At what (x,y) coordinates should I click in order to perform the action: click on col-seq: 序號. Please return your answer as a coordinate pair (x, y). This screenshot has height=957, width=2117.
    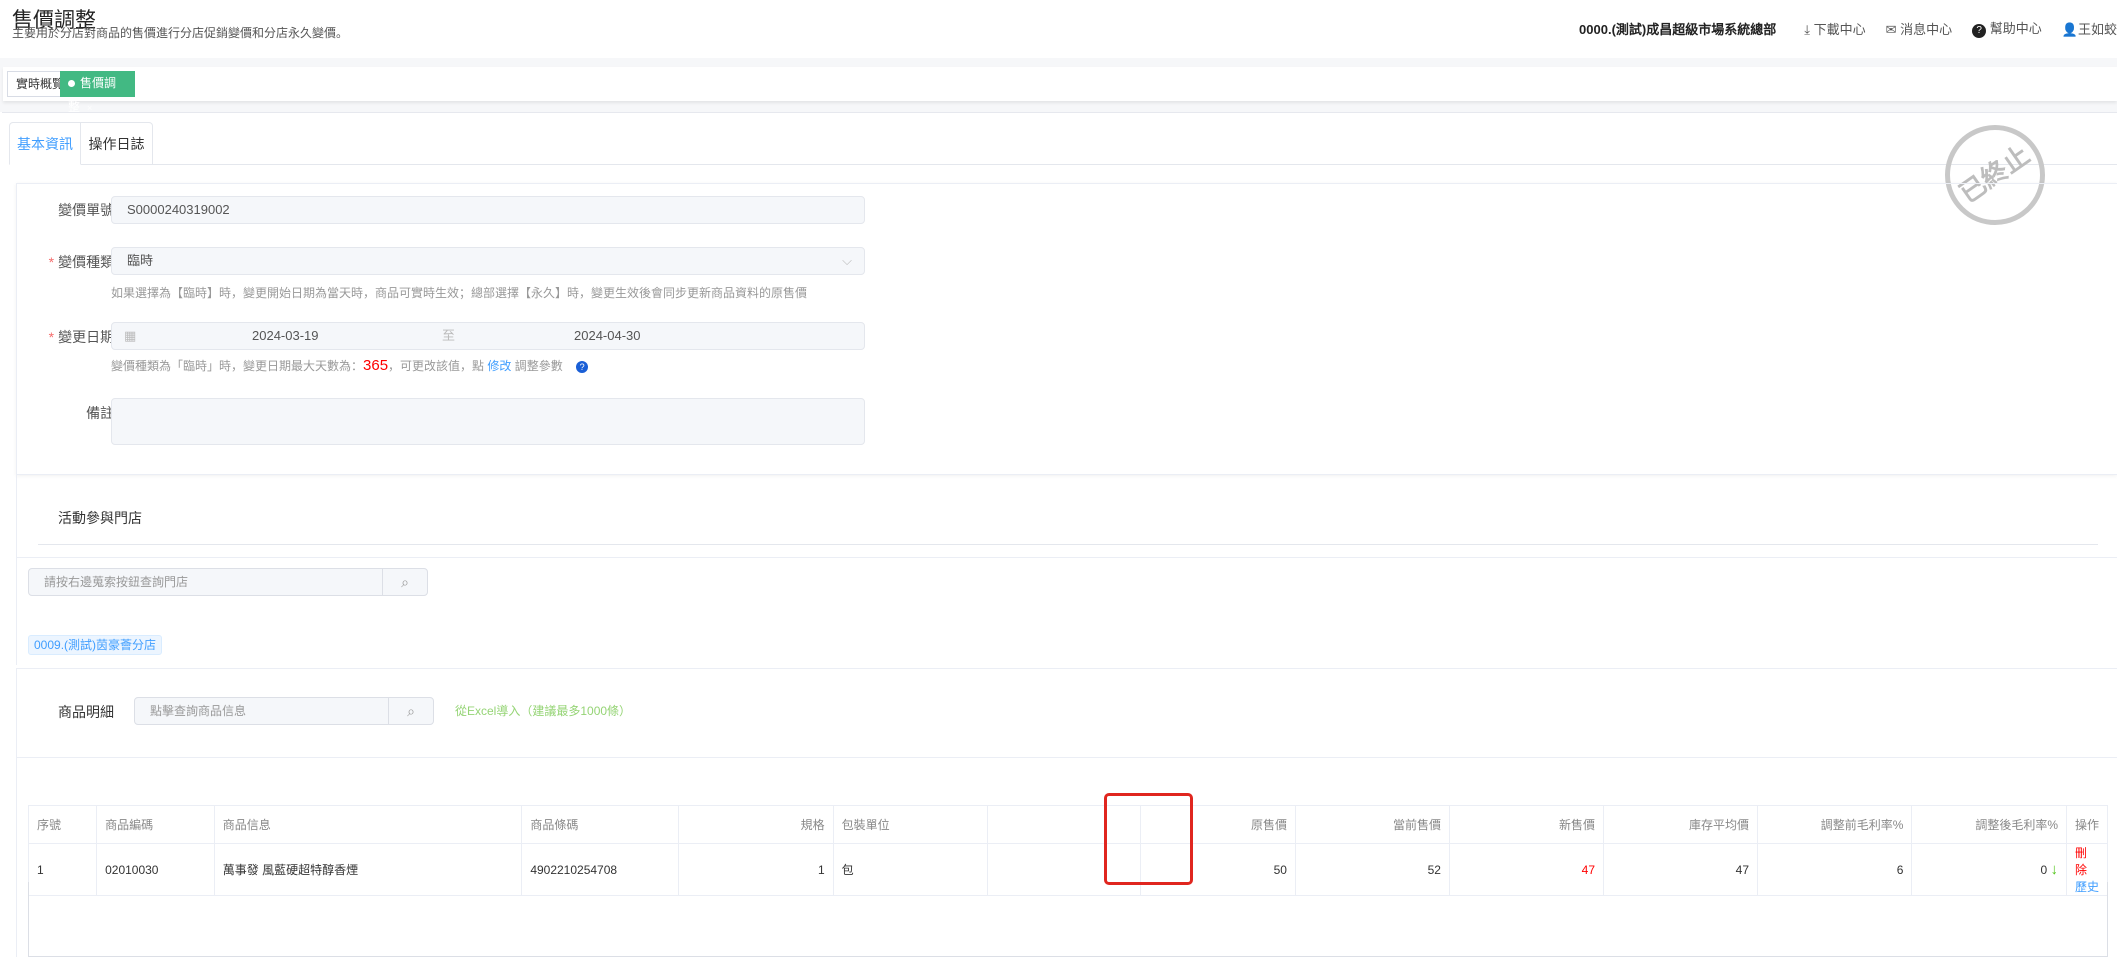
    Looking at the image, I should click on (62, 824).